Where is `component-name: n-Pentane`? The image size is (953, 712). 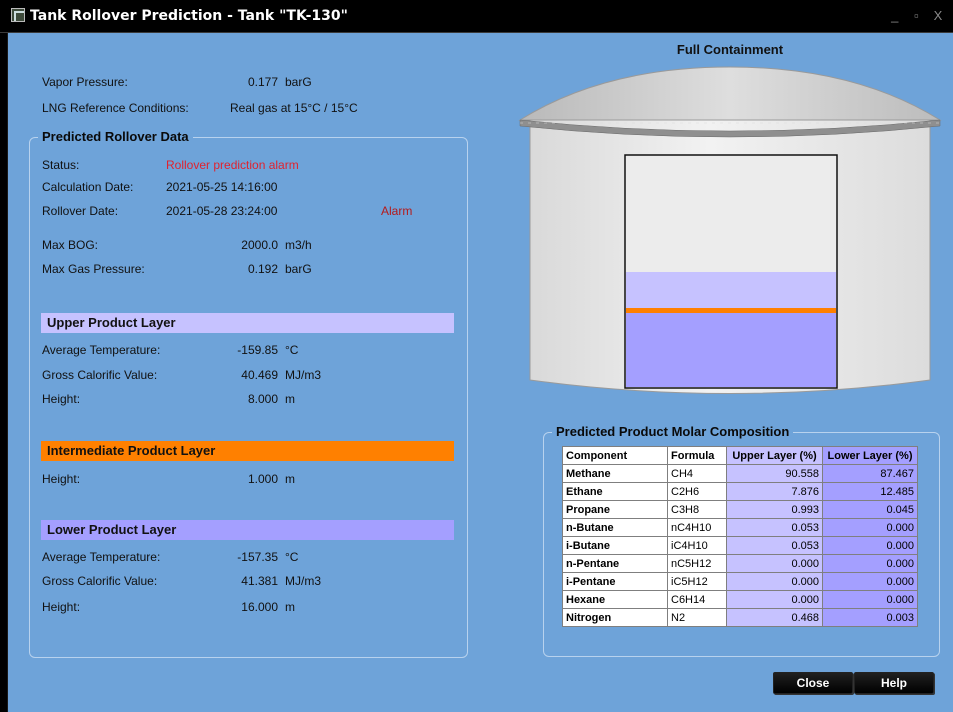
component-name: n-Pentane is located at coordinates (615, 563).